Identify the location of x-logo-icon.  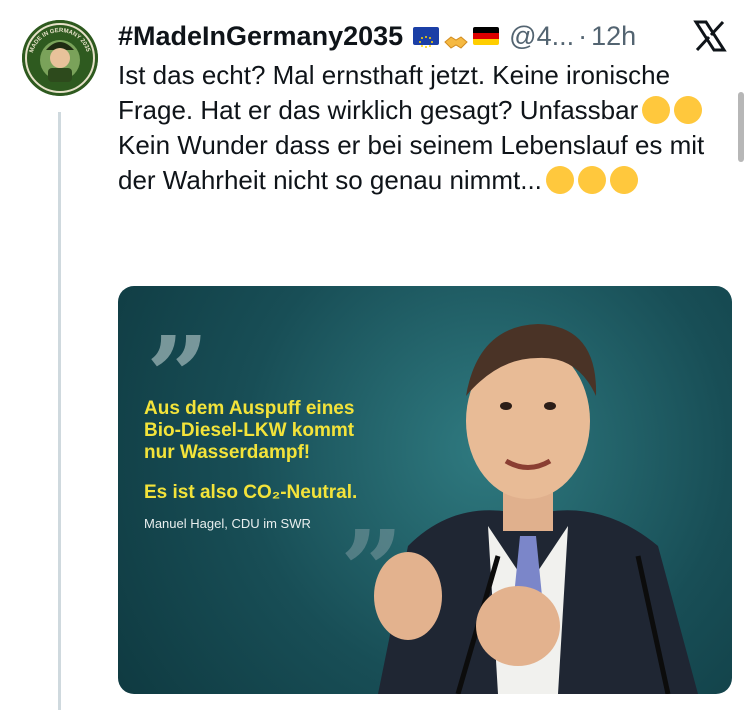
(710, 36).